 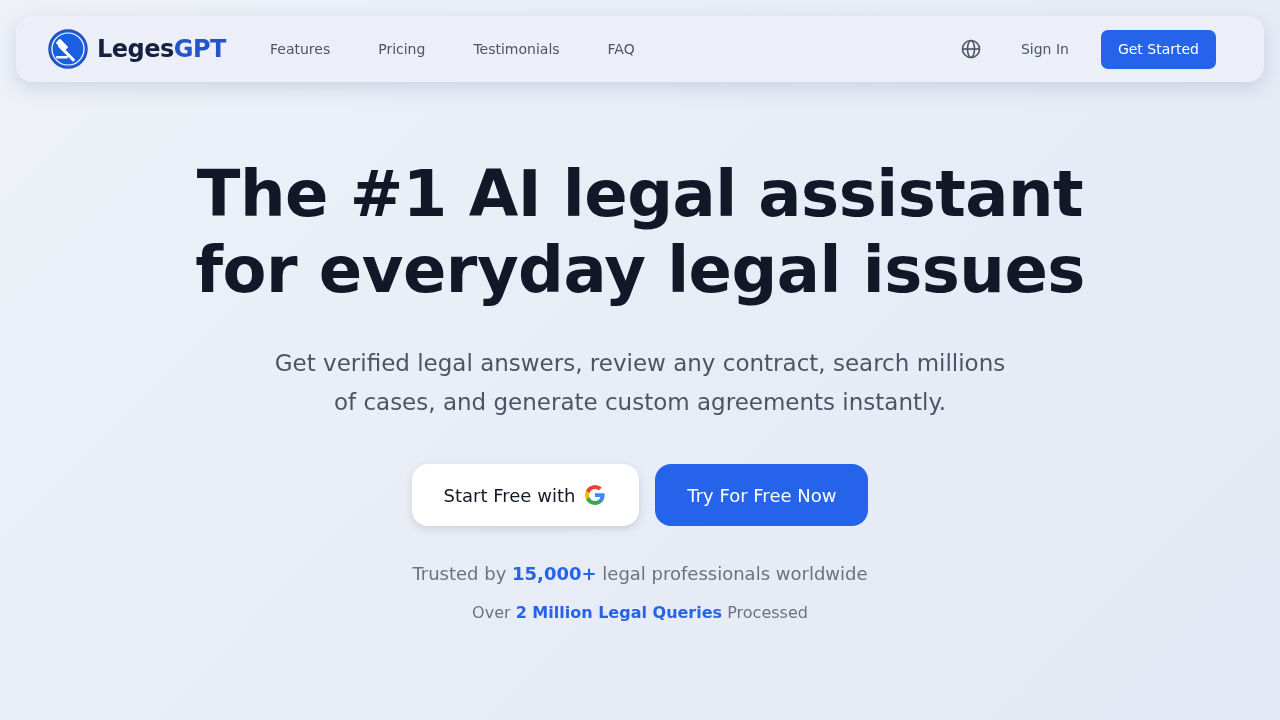 I want to click on nav-link: Pricing, so click(x=402, y=49).